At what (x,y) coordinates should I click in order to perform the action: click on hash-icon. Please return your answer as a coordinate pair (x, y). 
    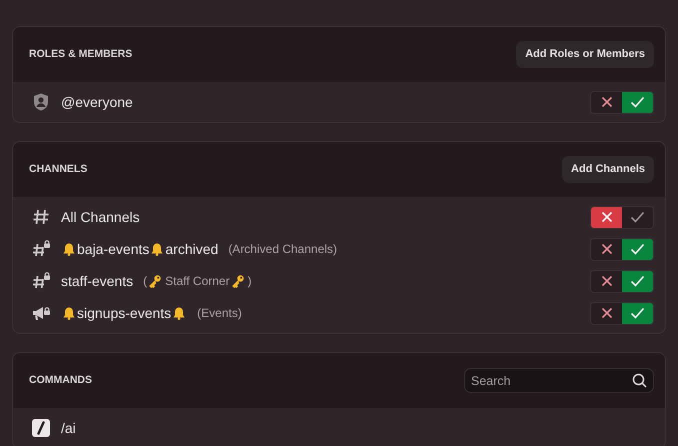
    Looking at the image, I should click on (41, 217).